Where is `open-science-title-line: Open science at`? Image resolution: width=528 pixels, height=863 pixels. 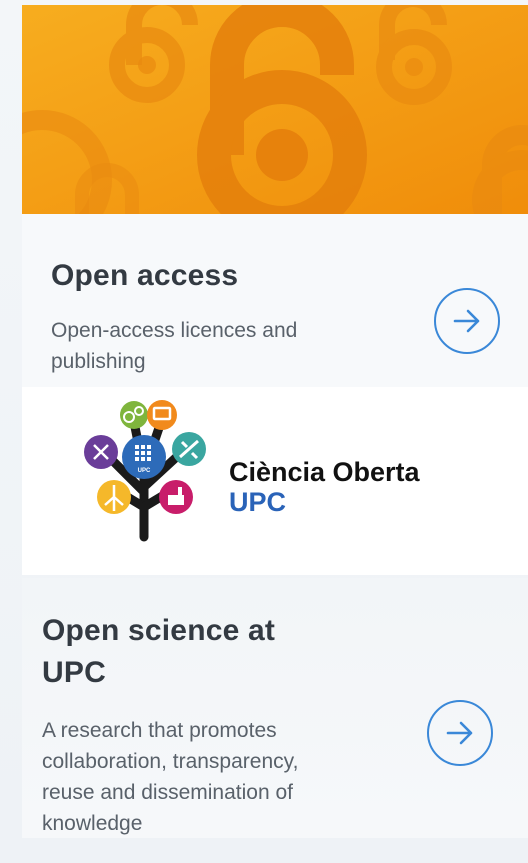 open-science-title-line: Open science at is located at coordinates (159, 630).